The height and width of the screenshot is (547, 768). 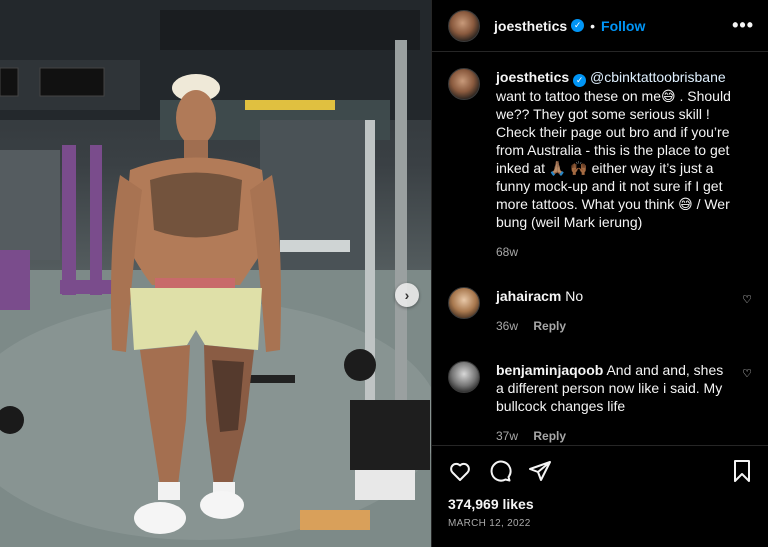 I want to click on post-actions: 374,969 likes MARCH 12, 2022, so click(x=600, y=487).